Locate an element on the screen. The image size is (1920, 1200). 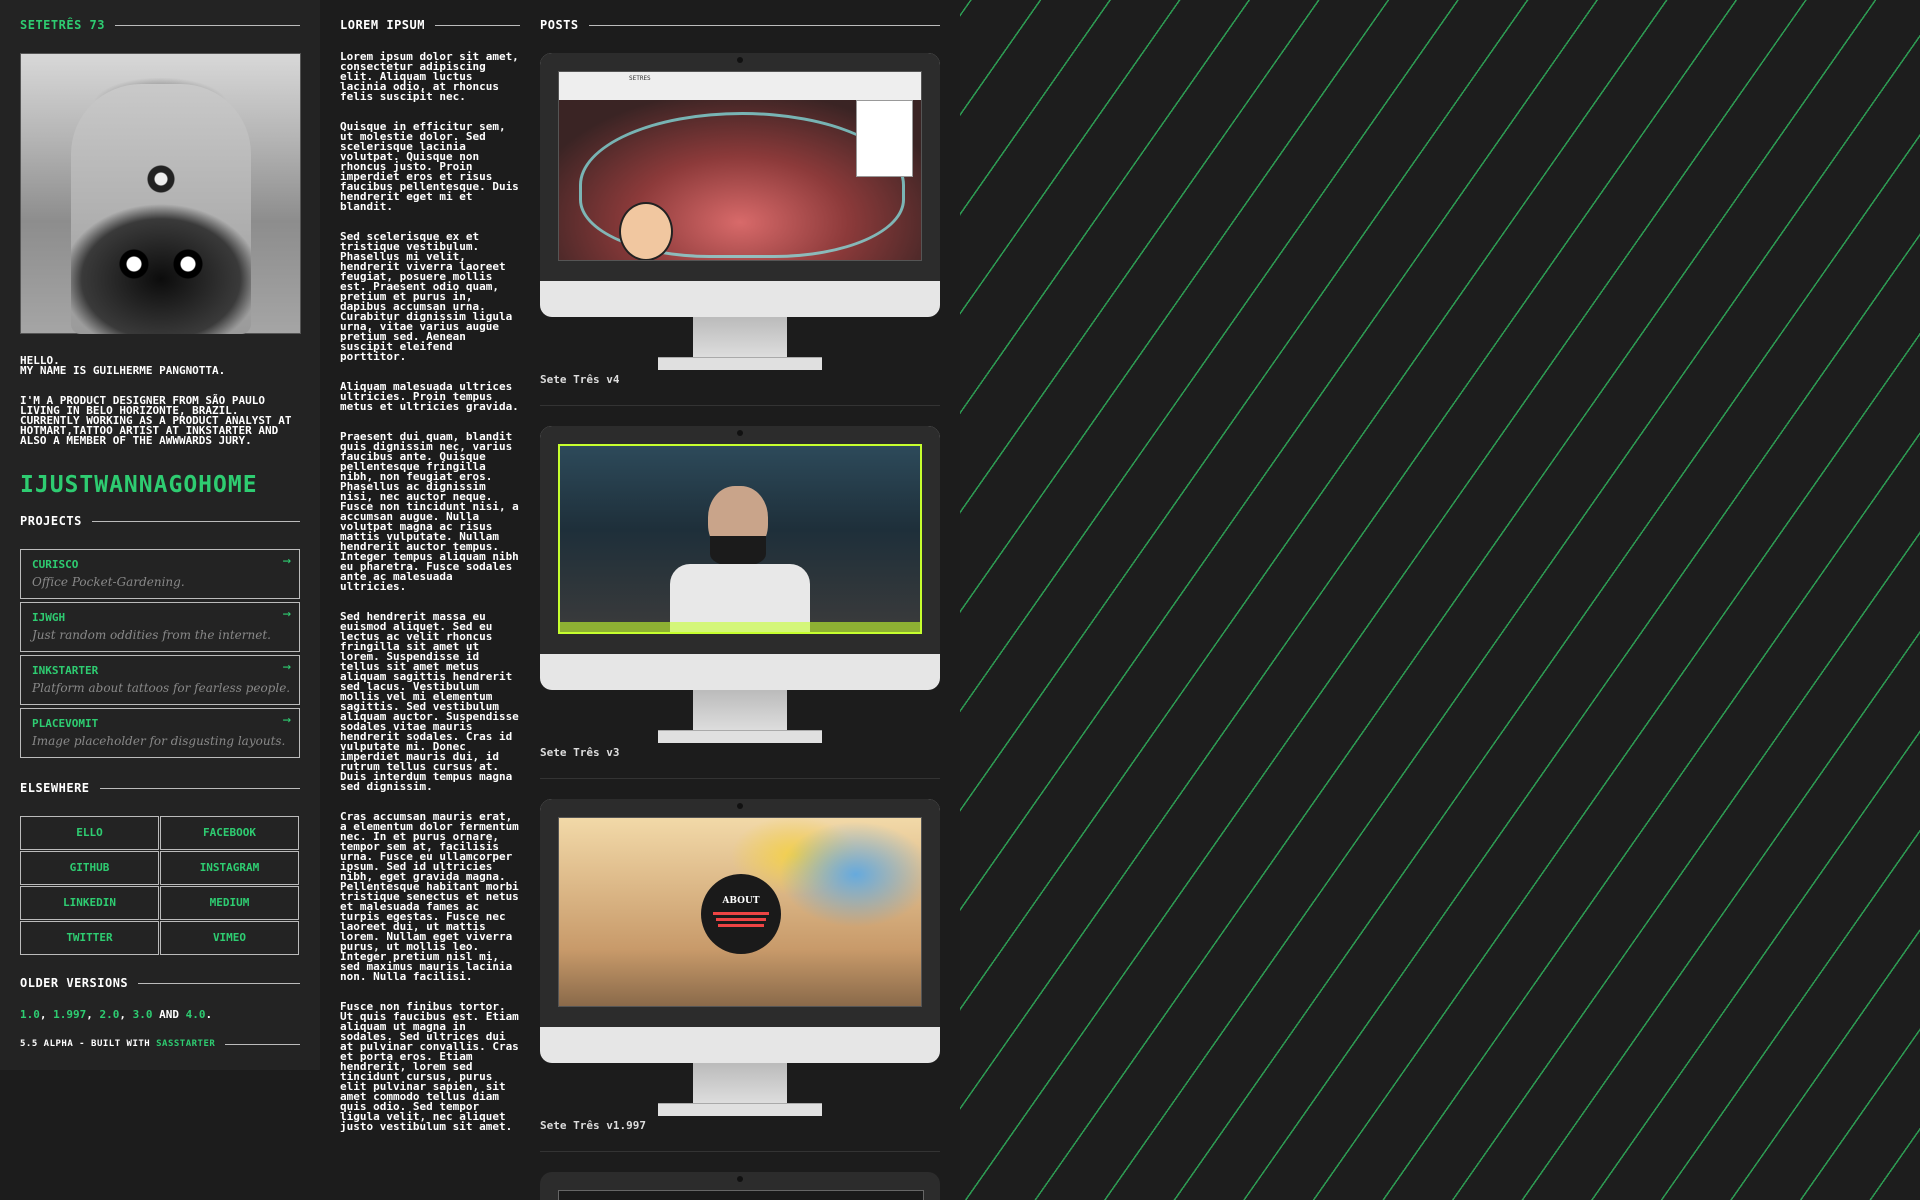
project-title: INKSTARTER is located at coordinates (65, 670).